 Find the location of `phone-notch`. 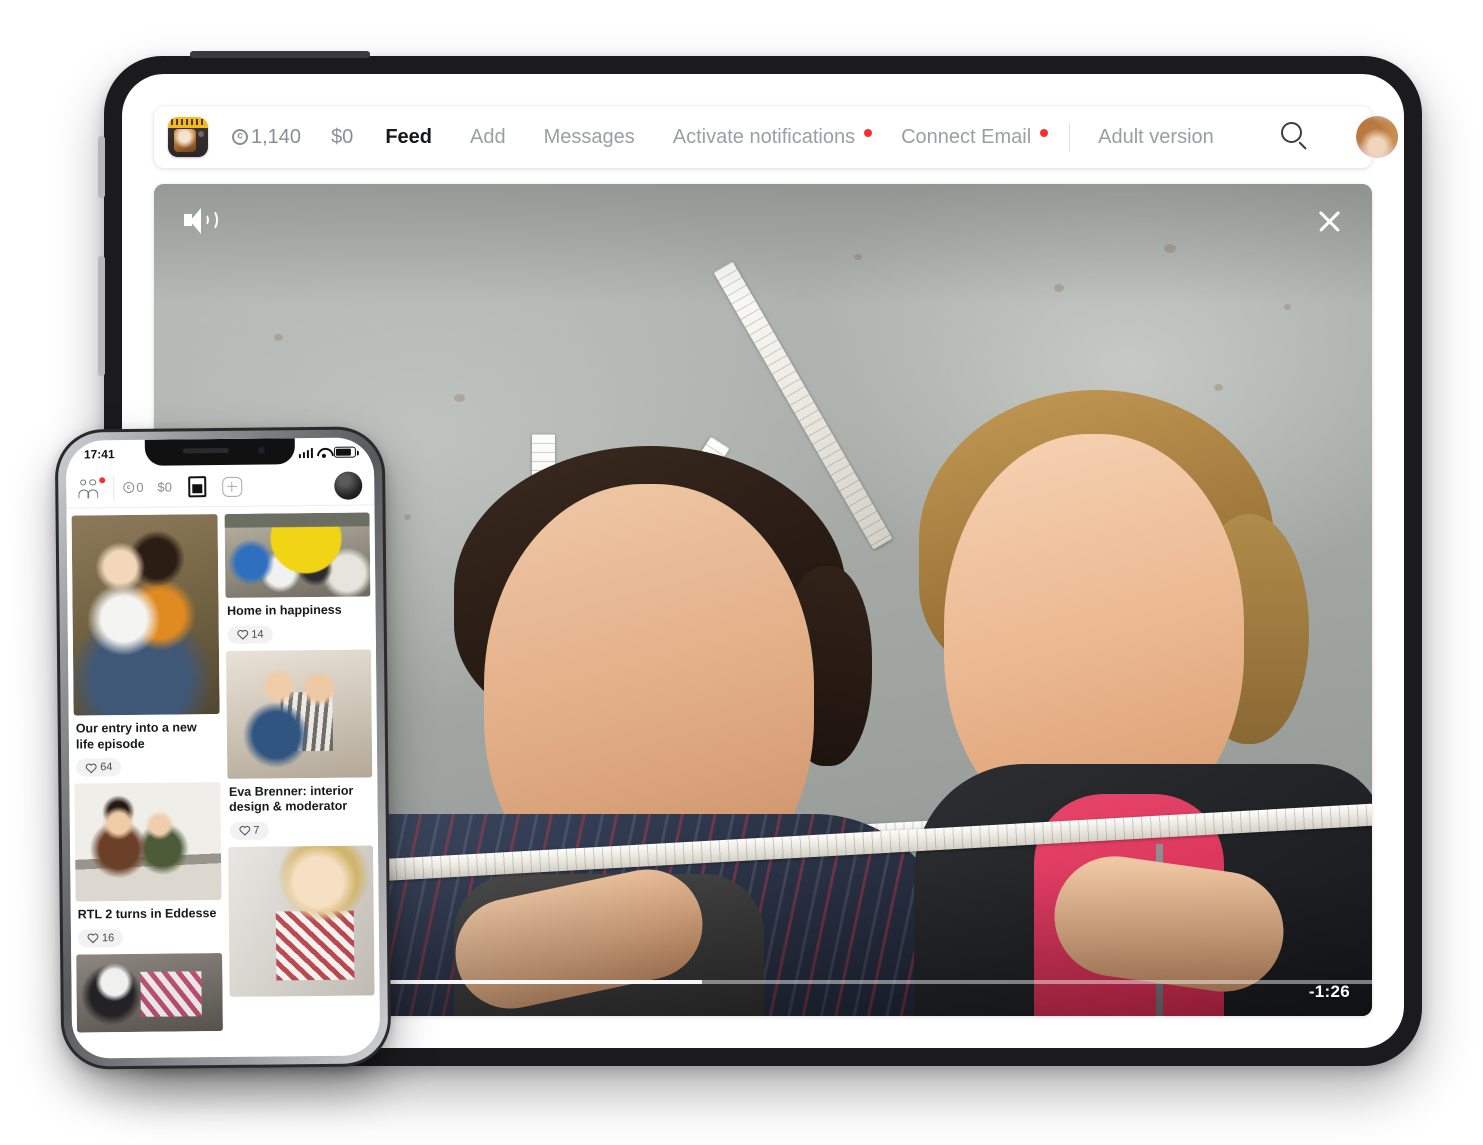

phone-notch is located at coordinates (220, 452).